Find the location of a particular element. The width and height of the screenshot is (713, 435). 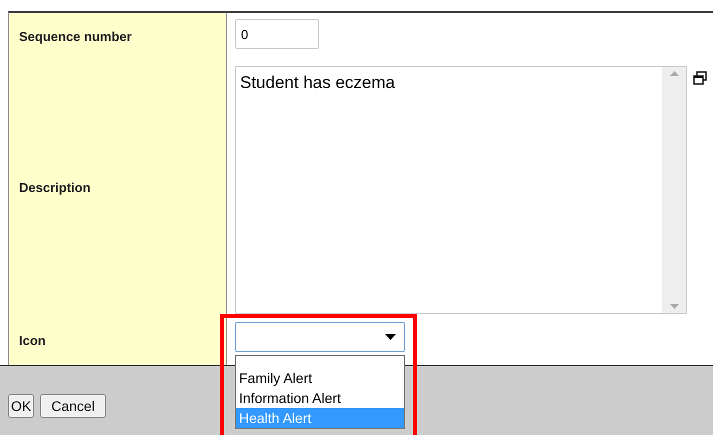

field-label: Icon is located at coordinates (32, 341).